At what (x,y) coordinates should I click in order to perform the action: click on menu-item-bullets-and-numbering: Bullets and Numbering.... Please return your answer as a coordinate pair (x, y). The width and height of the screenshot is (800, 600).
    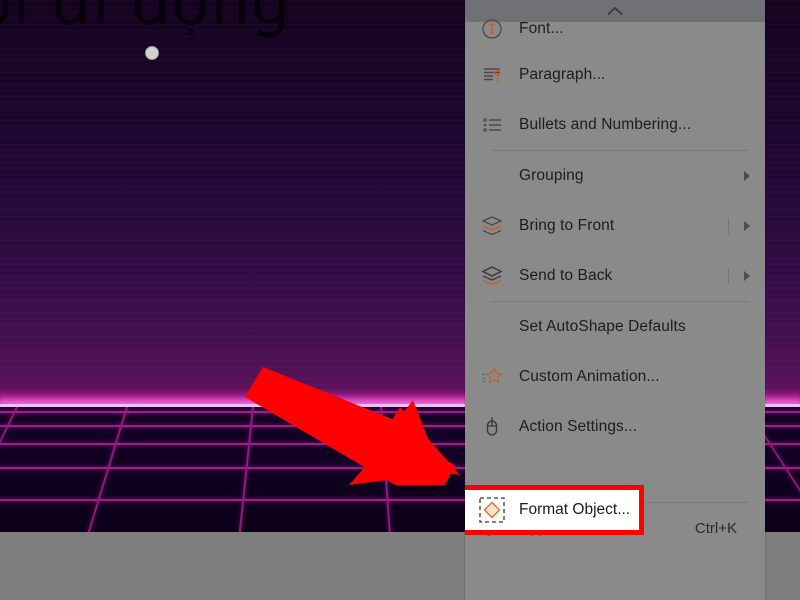
    Looking at the image, I should click on (615, 125).